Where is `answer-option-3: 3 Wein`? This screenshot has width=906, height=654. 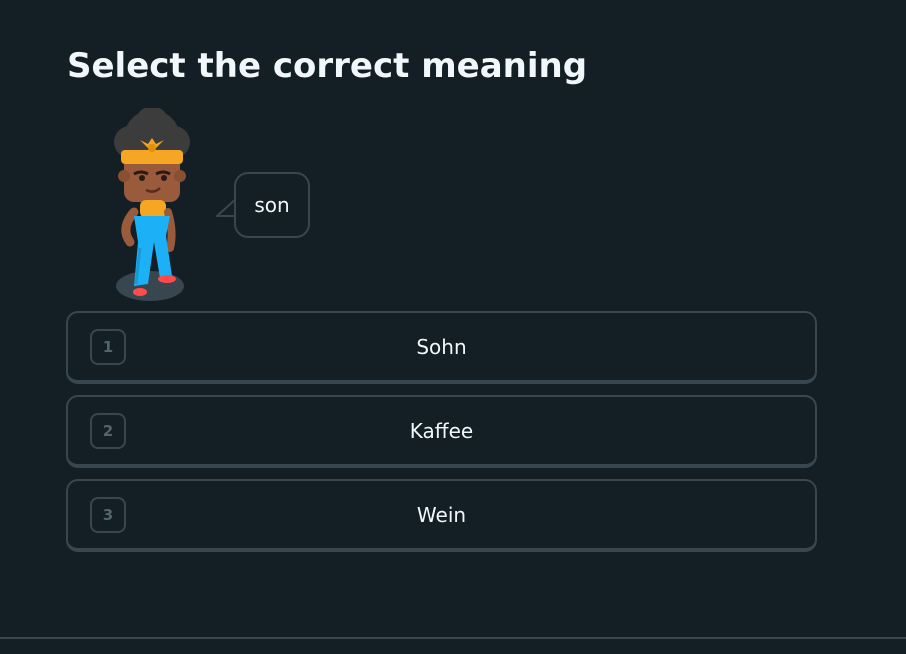 answer-option-3: 3 Wein is located at coordinates (441, 515).